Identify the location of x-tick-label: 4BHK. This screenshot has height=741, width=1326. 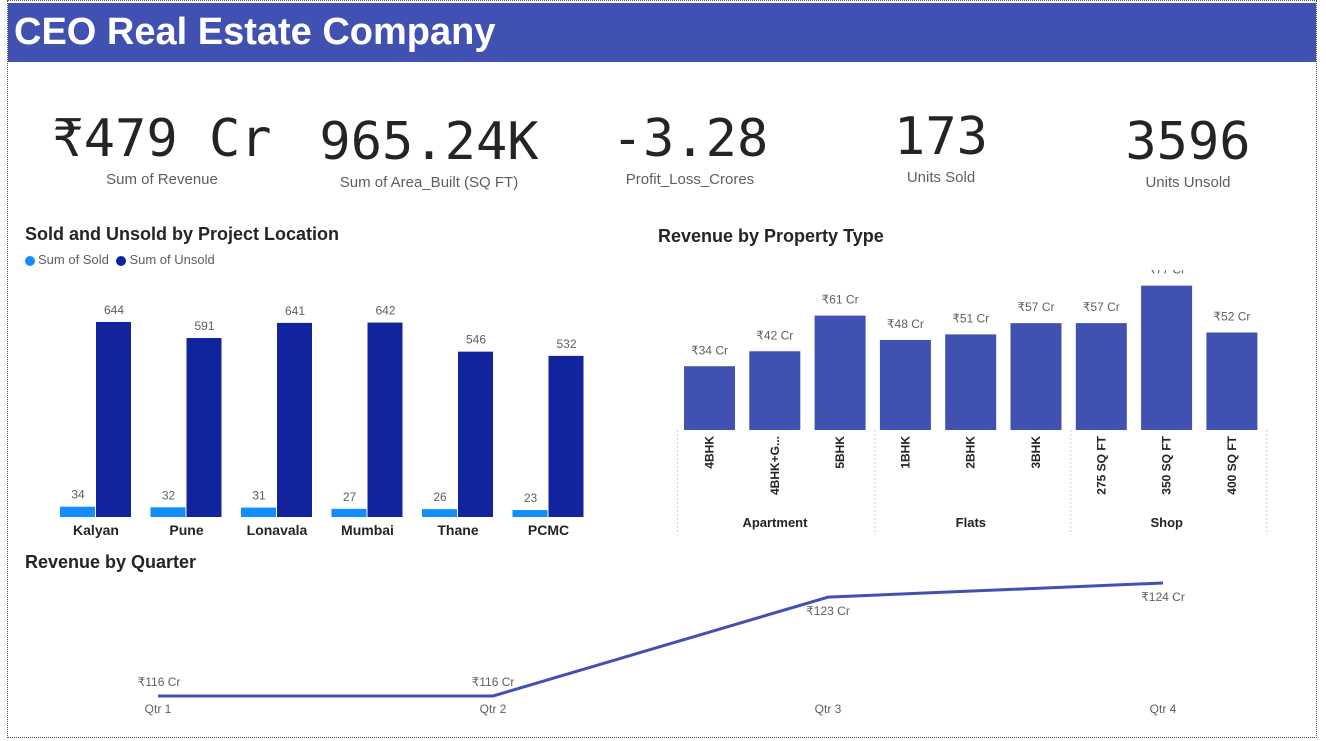
(710, 452).